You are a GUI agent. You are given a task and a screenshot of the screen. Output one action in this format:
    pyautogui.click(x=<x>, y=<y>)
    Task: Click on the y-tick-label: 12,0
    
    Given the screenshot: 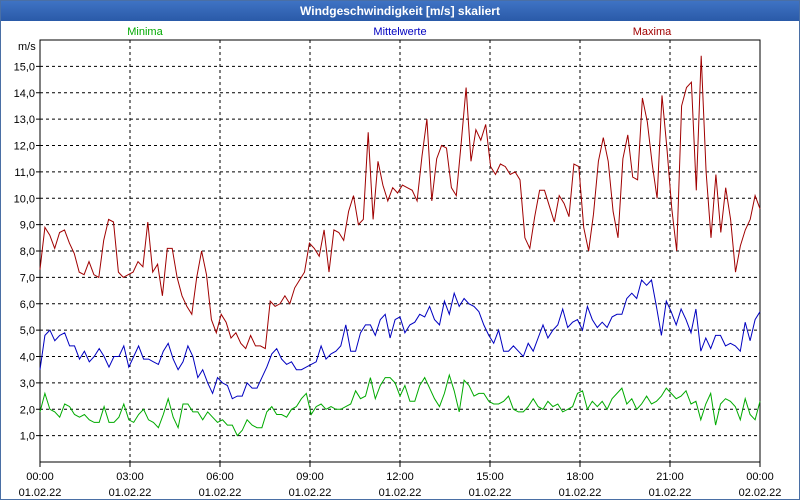 What is the action you would take?
    pyautogui.click(x=24, y=147)
    